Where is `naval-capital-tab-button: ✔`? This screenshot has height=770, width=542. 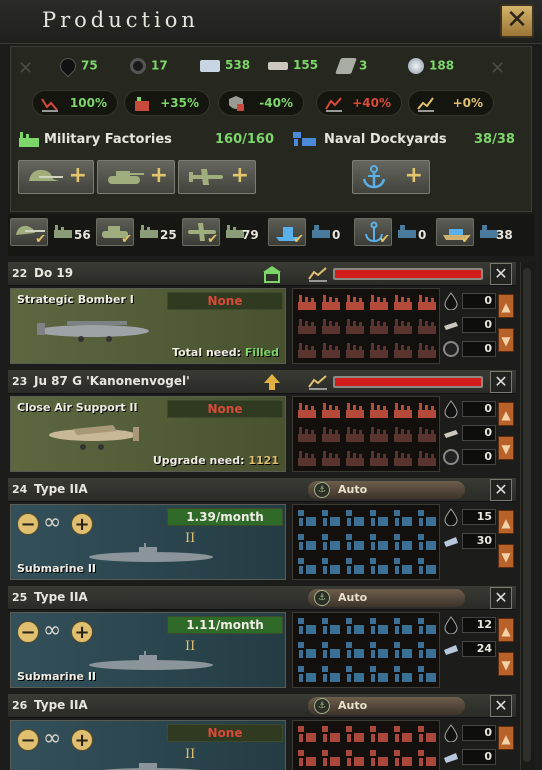 naval-capital-tab-button: ✔ is located at coordinates (287, 232).